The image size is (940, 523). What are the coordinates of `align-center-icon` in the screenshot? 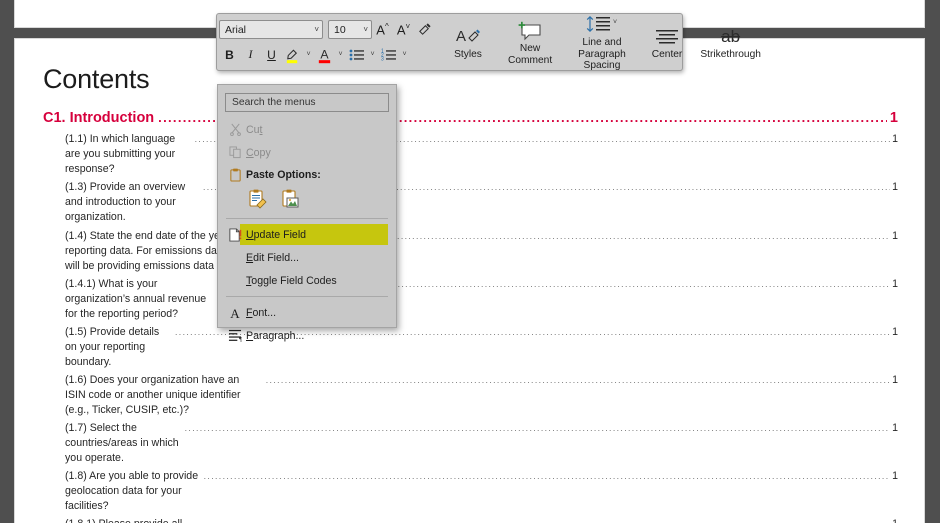 It's located at (667, 37).